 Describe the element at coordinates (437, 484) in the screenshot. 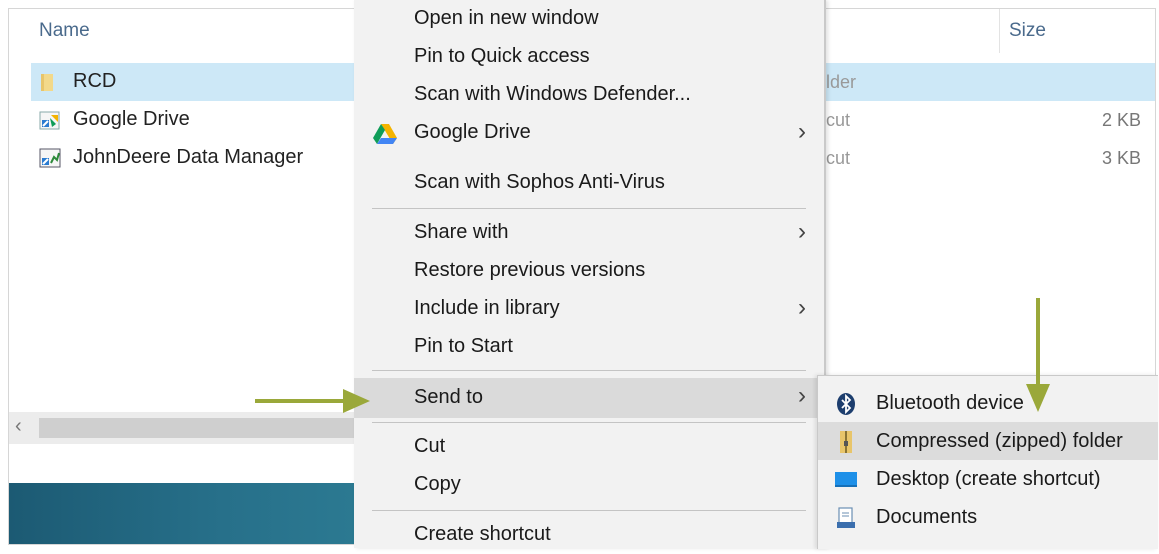

I see `menu-item-label: Copy` at that location.